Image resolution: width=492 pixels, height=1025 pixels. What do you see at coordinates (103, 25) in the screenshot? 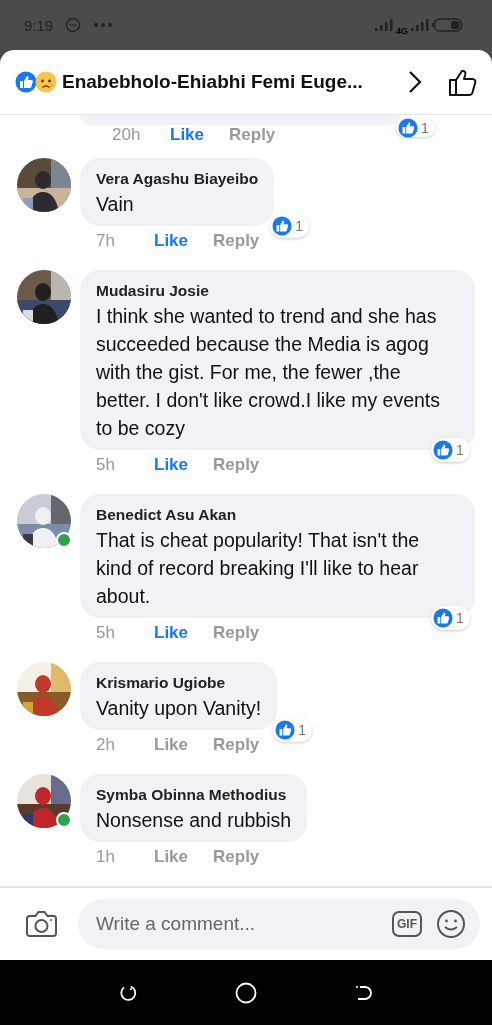
I see `more-icon` at bounding box center [103, 25].